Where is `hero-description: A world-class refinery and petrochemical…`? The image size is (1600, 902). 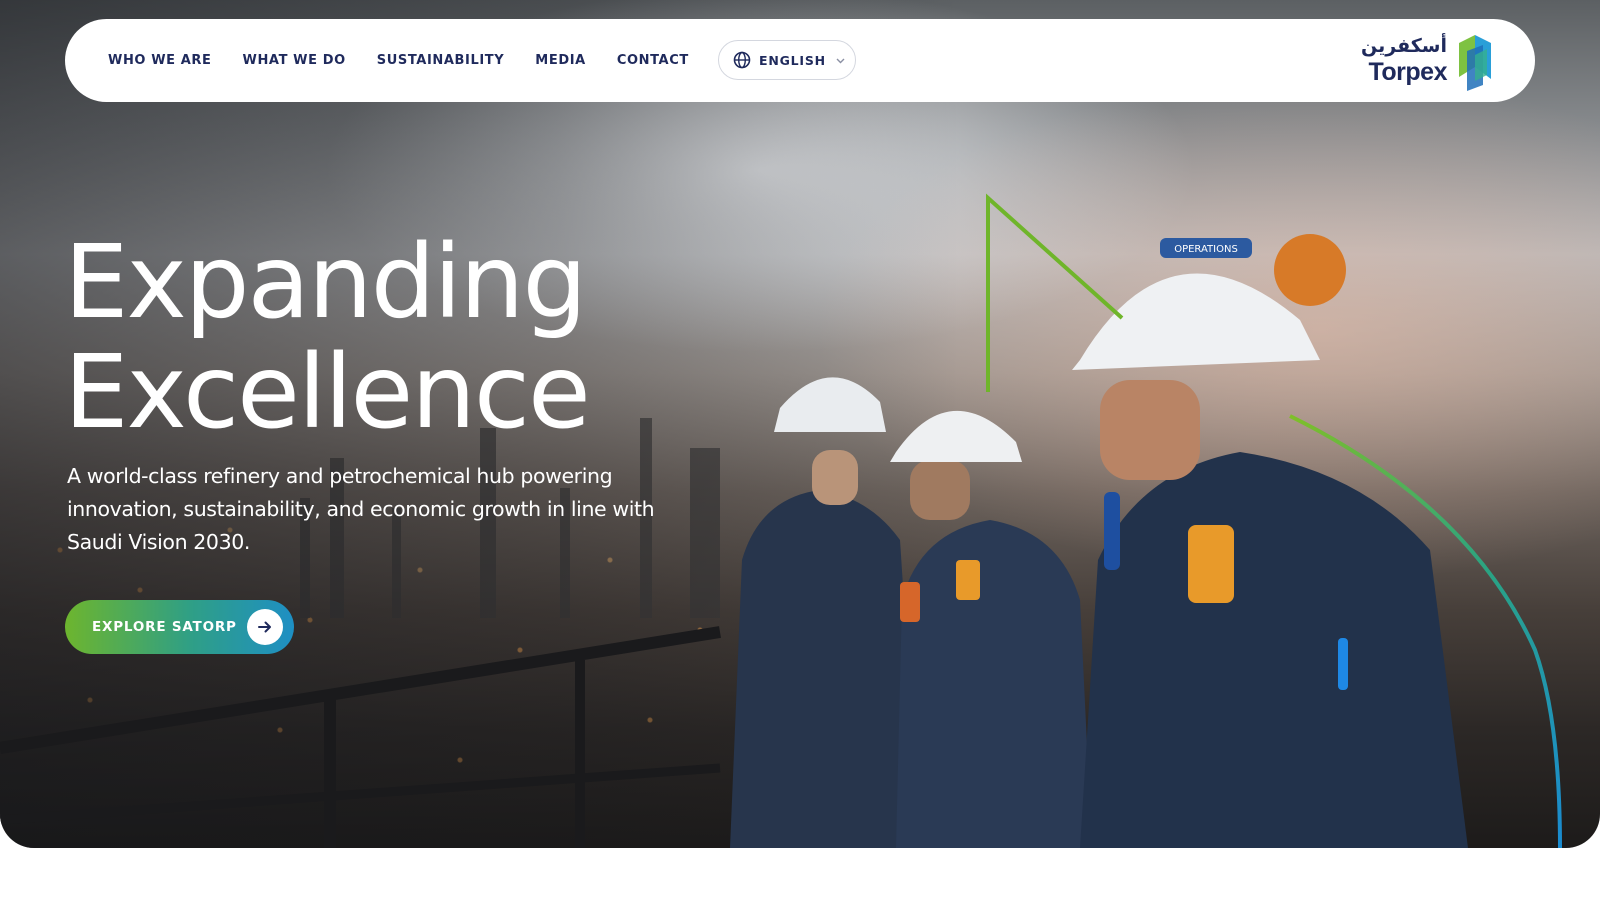 hero-description: A world-class refinery and petrochemical… is located at coordinates (361, 509).